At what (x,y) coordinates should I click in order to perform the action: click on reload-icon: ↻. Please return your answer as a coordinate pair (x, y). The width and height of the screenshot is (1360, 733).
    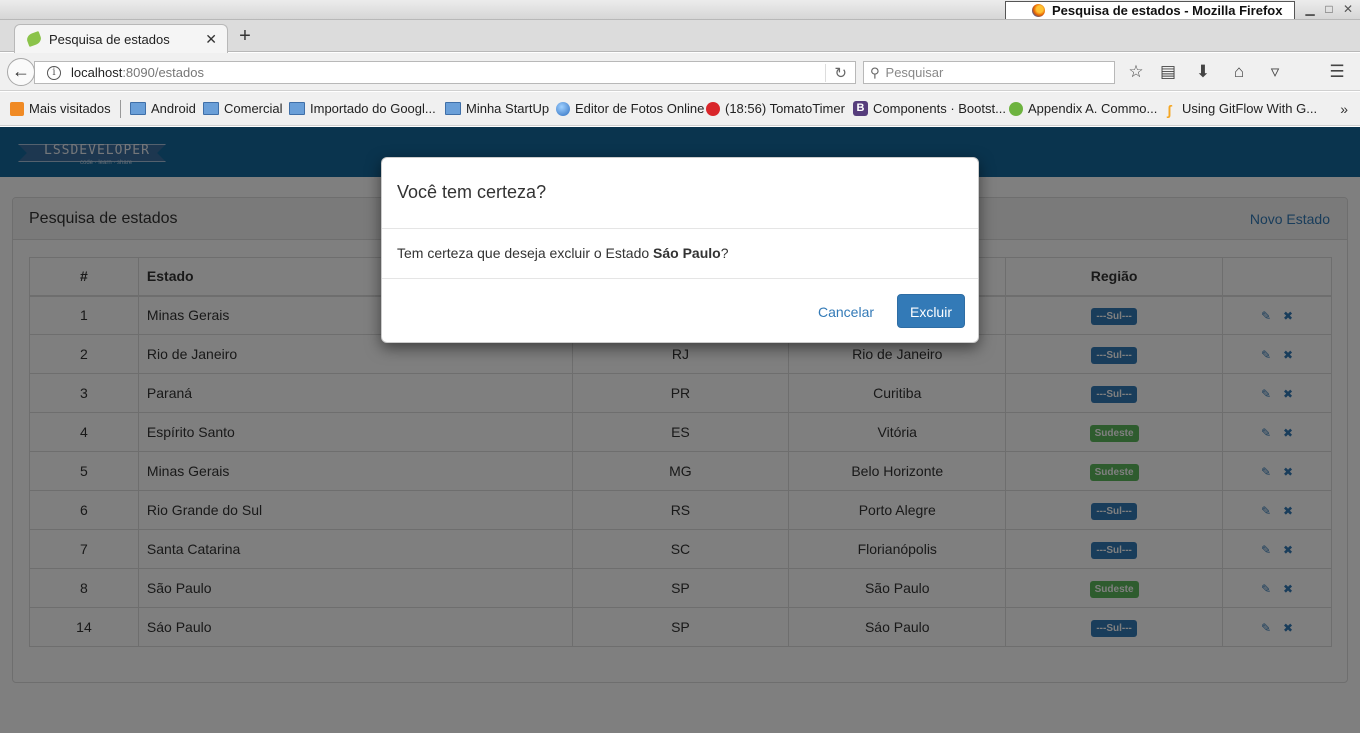
    Looking at the image, I should click on (836, 73).